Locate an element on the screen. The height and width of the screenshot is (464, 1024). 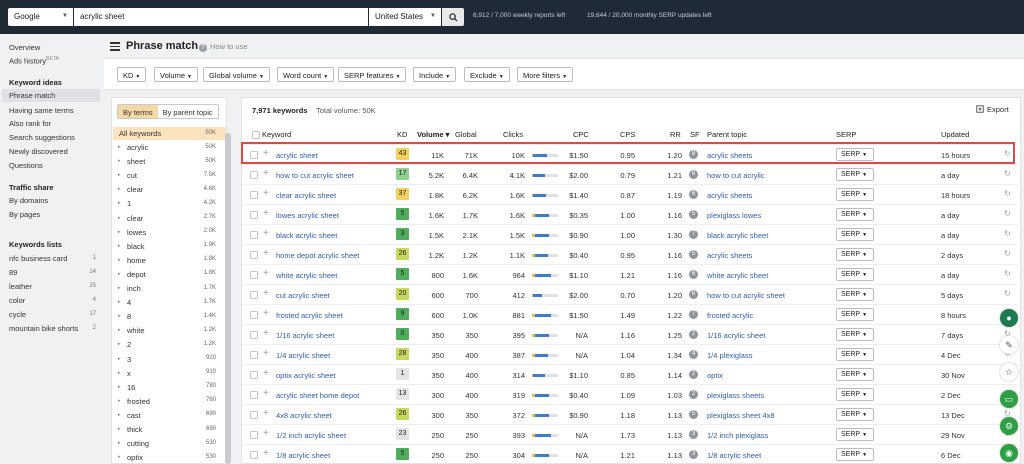
keyword-list-item: nfc business card is located at coordinates (38, 258).